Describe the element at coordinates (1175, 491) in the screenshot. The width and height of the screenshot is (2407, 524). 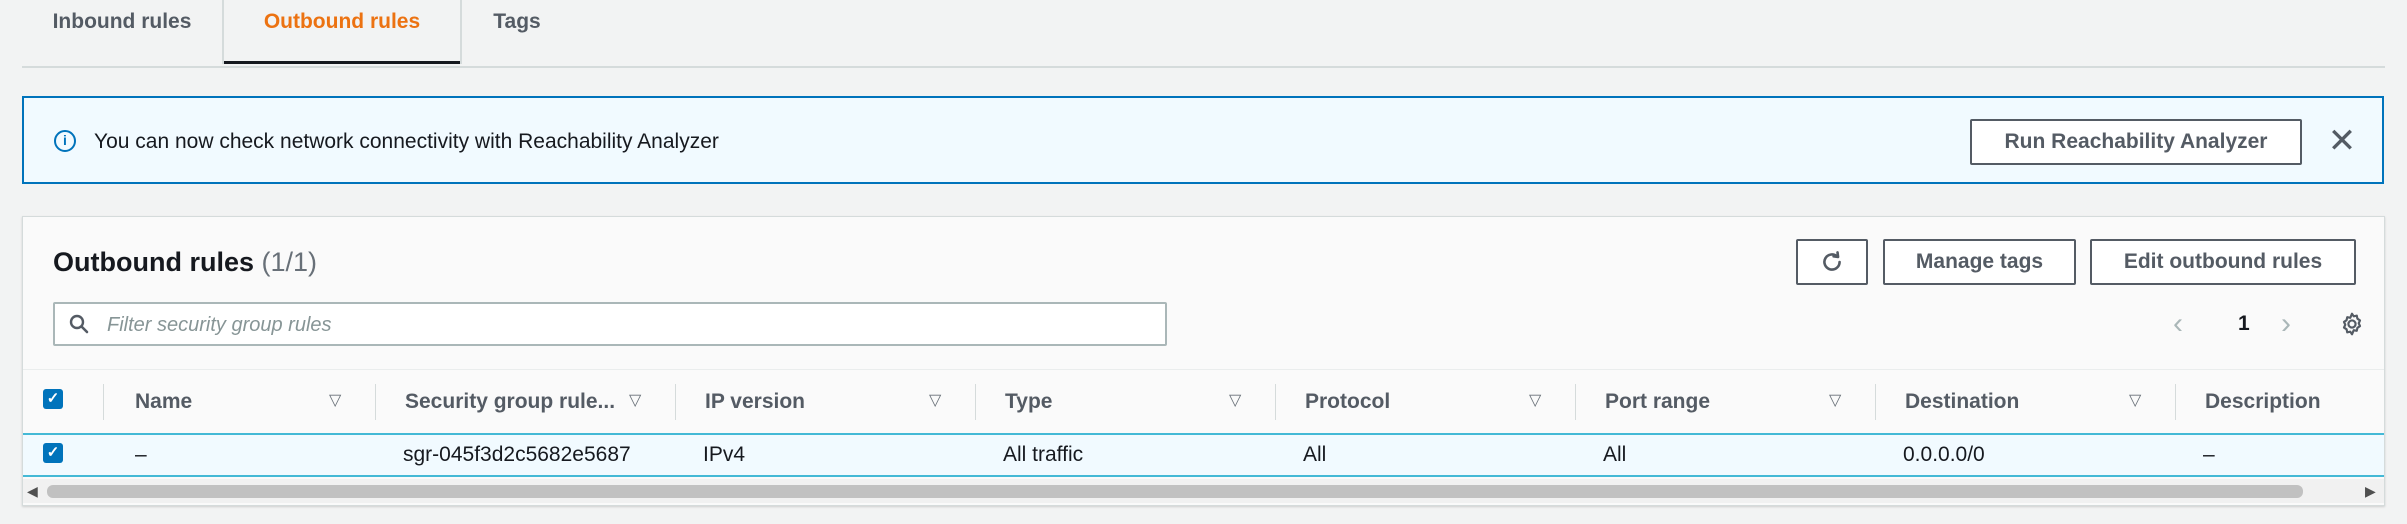
I see `scrollbar-thumb` at that location.